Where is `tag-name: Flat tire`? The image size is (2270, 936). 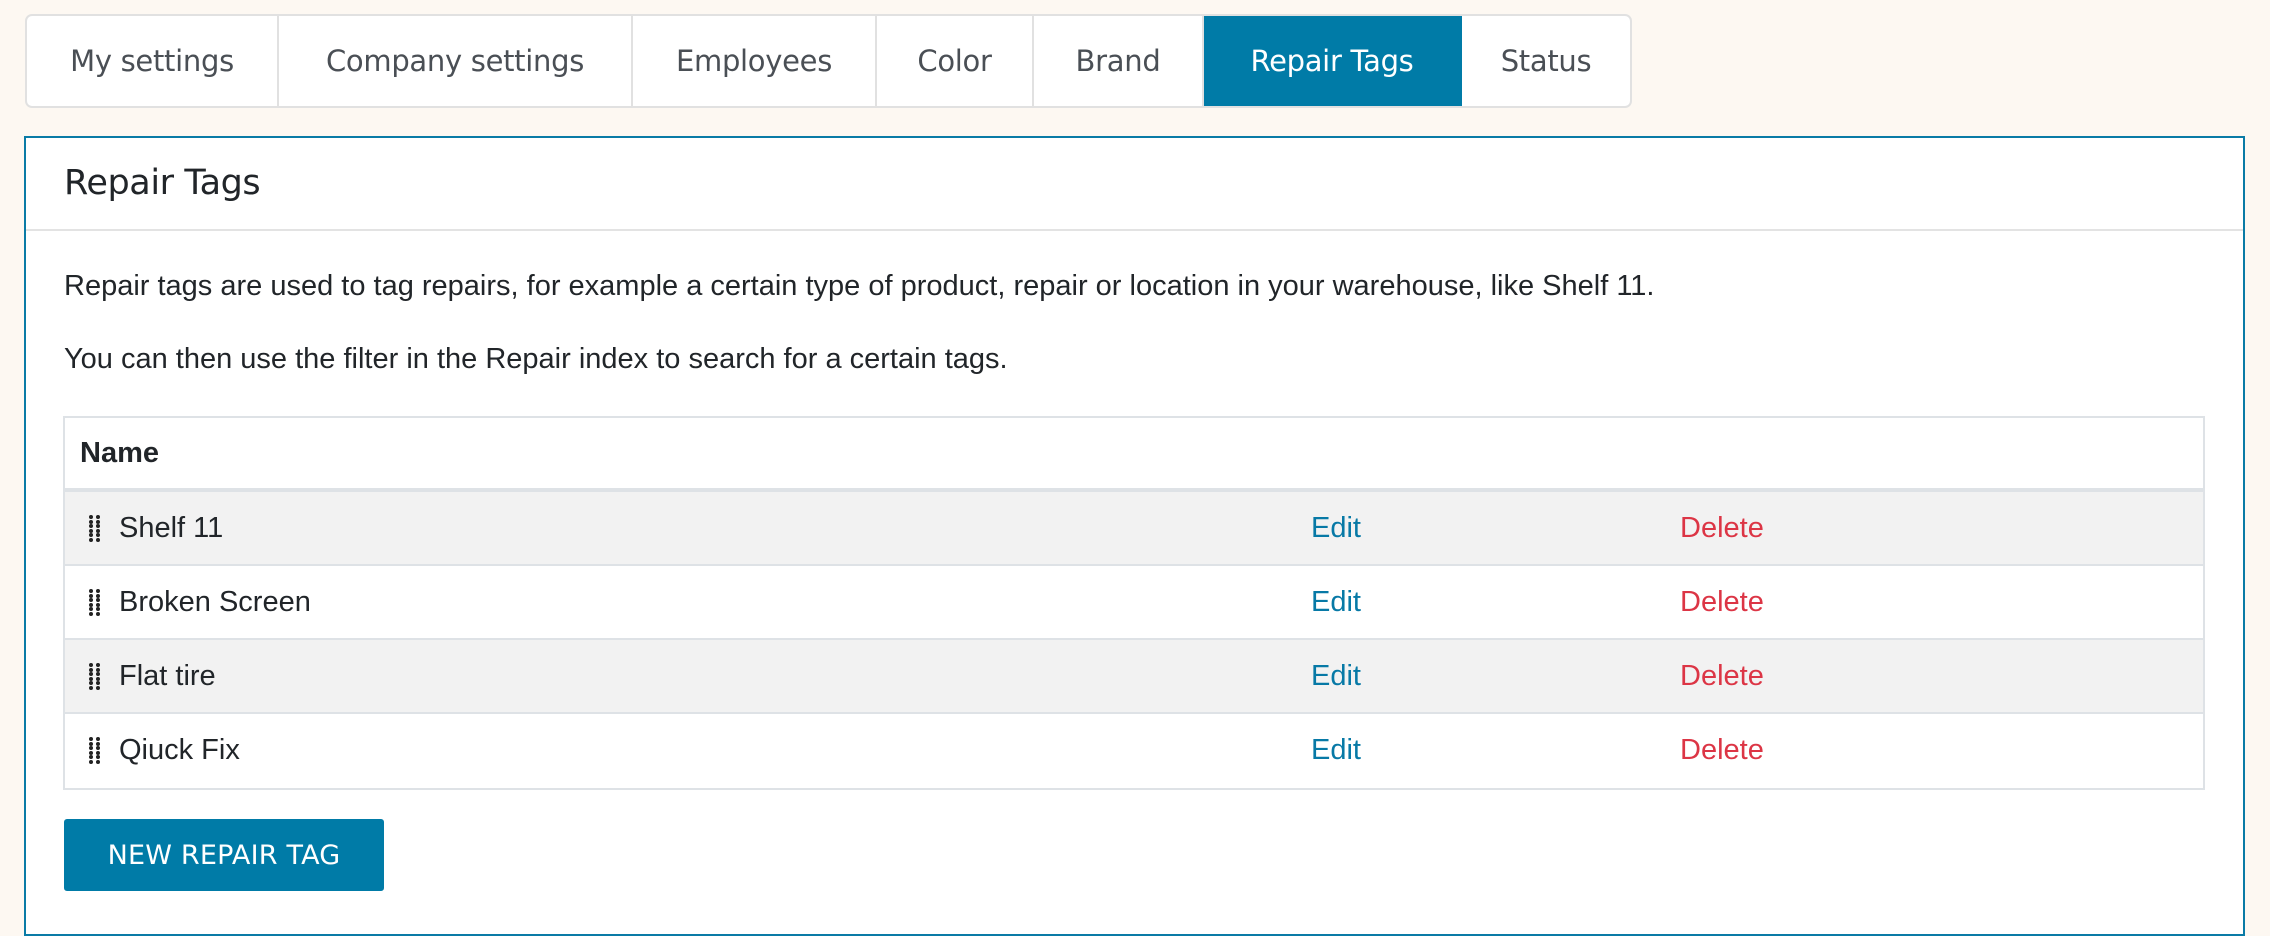 tag-name: Flat tire is located at coordinates (167, 676).